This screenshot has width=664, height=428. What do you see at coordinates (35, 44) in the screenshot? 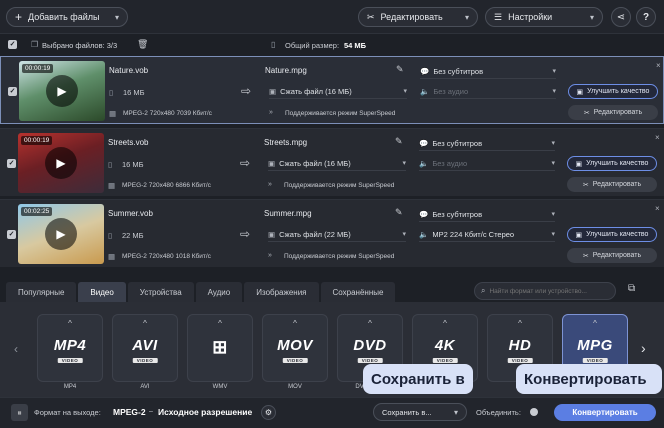
I see `files-icon: ❐` at bounding box center [35, 44].